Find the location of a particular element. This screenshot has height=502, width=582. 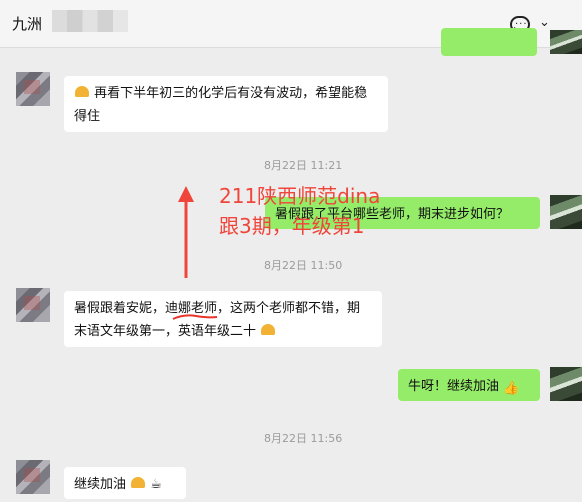

annotation-line-2: 跟3期，年级第1 is located at coordinates (292, 226).